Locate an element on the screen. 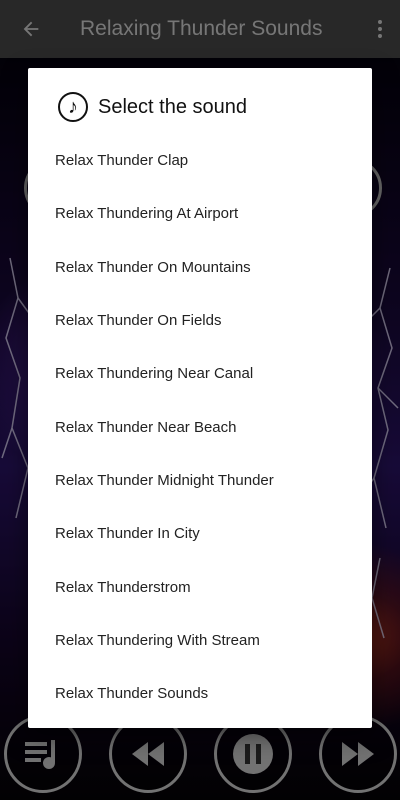 This screenshot has width=400, height=800. sound-item-thunder-sounds: Relax Thunder Sounds is located at coordinates (200, 693).